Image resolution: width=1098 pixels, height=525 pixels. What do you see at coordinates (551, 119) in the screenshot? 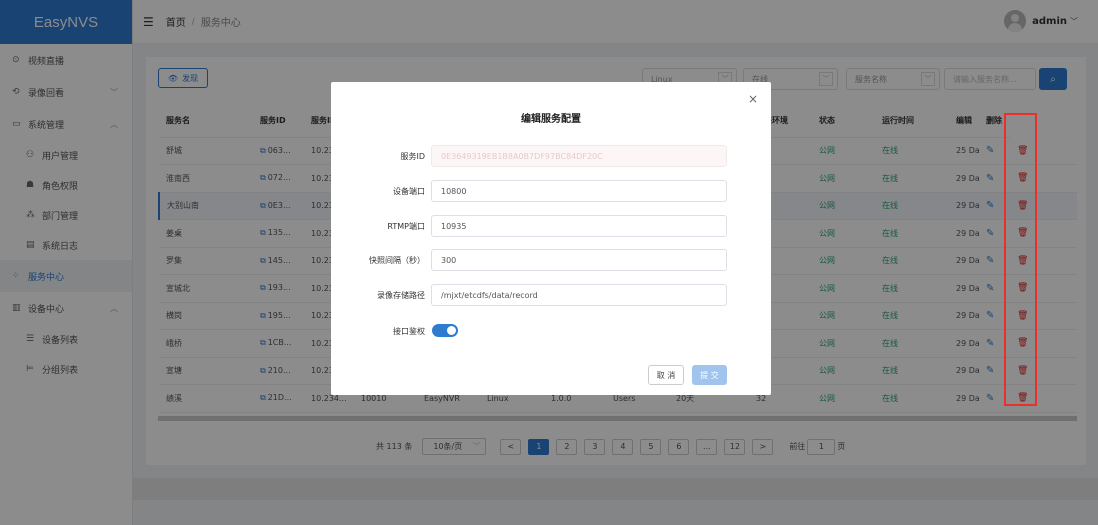
I see `dialog-title: 编辑服务配置` at bounding box center [551, 119].